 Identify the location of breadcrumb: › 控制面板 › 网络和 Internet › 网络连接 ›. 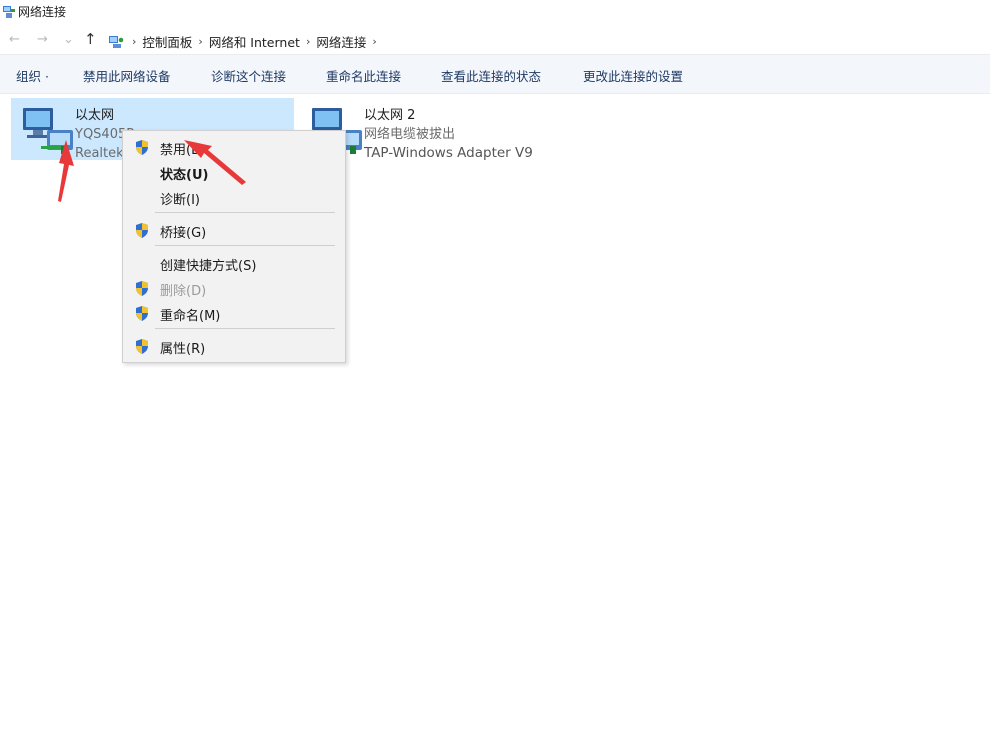
(245, 41).